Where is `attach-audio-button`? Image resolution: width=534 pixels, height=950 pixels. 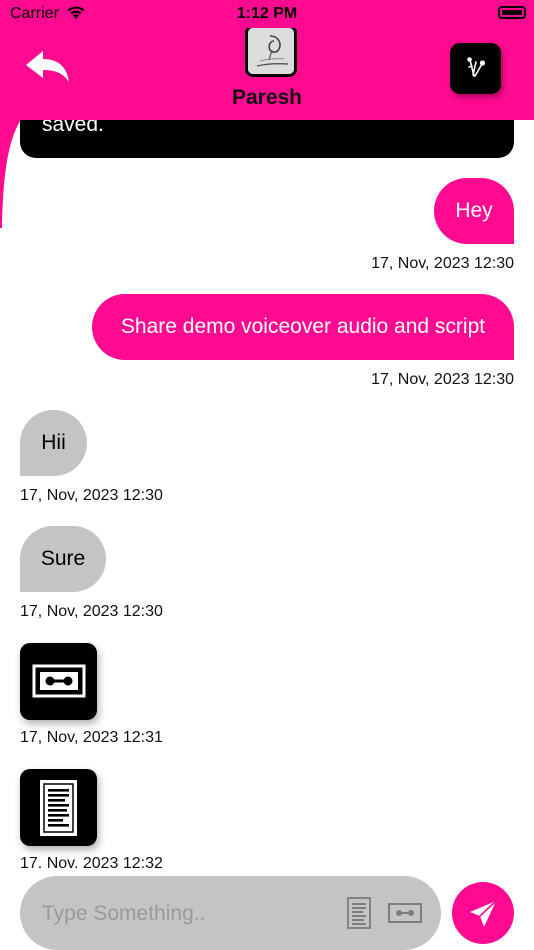 attach-audio-button is located at coordinates (405, 915).